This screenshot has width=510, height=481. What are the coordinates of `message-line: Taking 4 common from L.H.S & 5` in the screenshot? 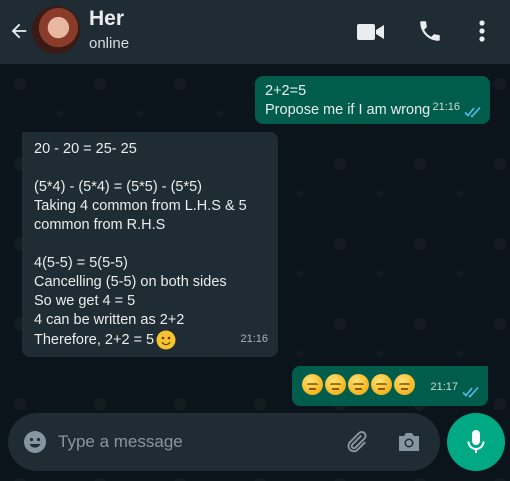 It's located at (140, 206).